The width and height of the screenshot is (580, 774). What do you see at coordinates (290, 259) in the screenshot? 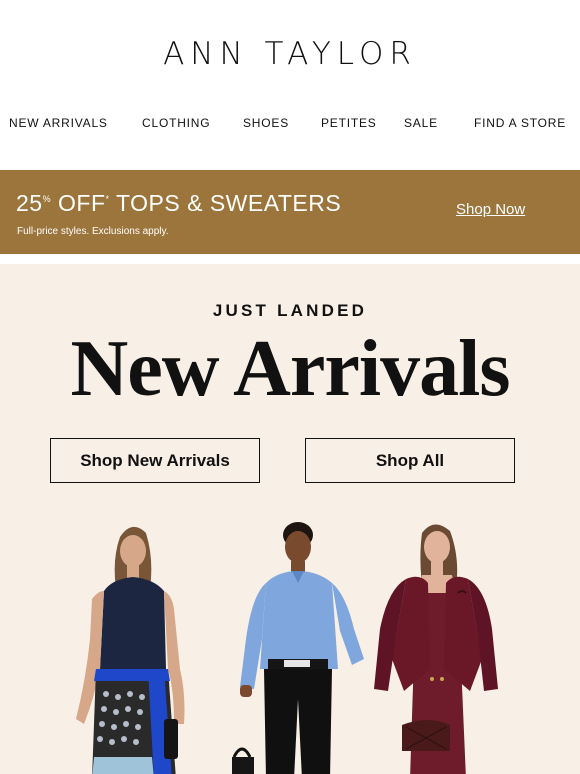
I see `section-spacer` at bounding box center [290, 259].